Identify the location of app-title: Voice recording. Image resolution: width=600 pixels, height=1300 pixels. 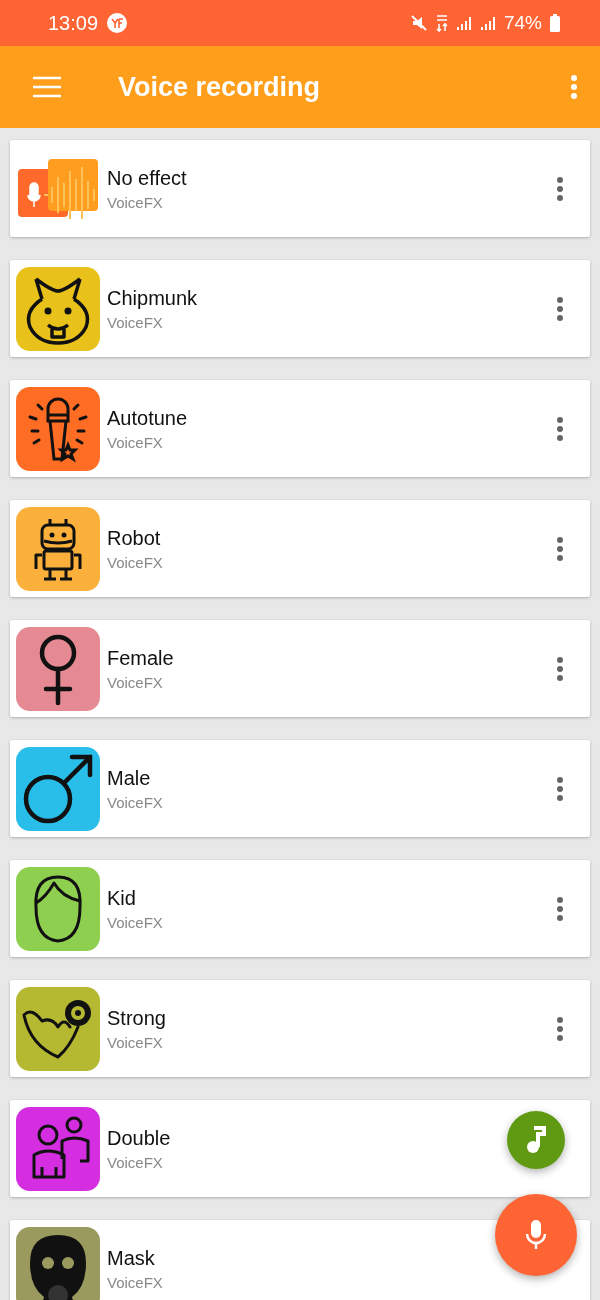
(219, 87).